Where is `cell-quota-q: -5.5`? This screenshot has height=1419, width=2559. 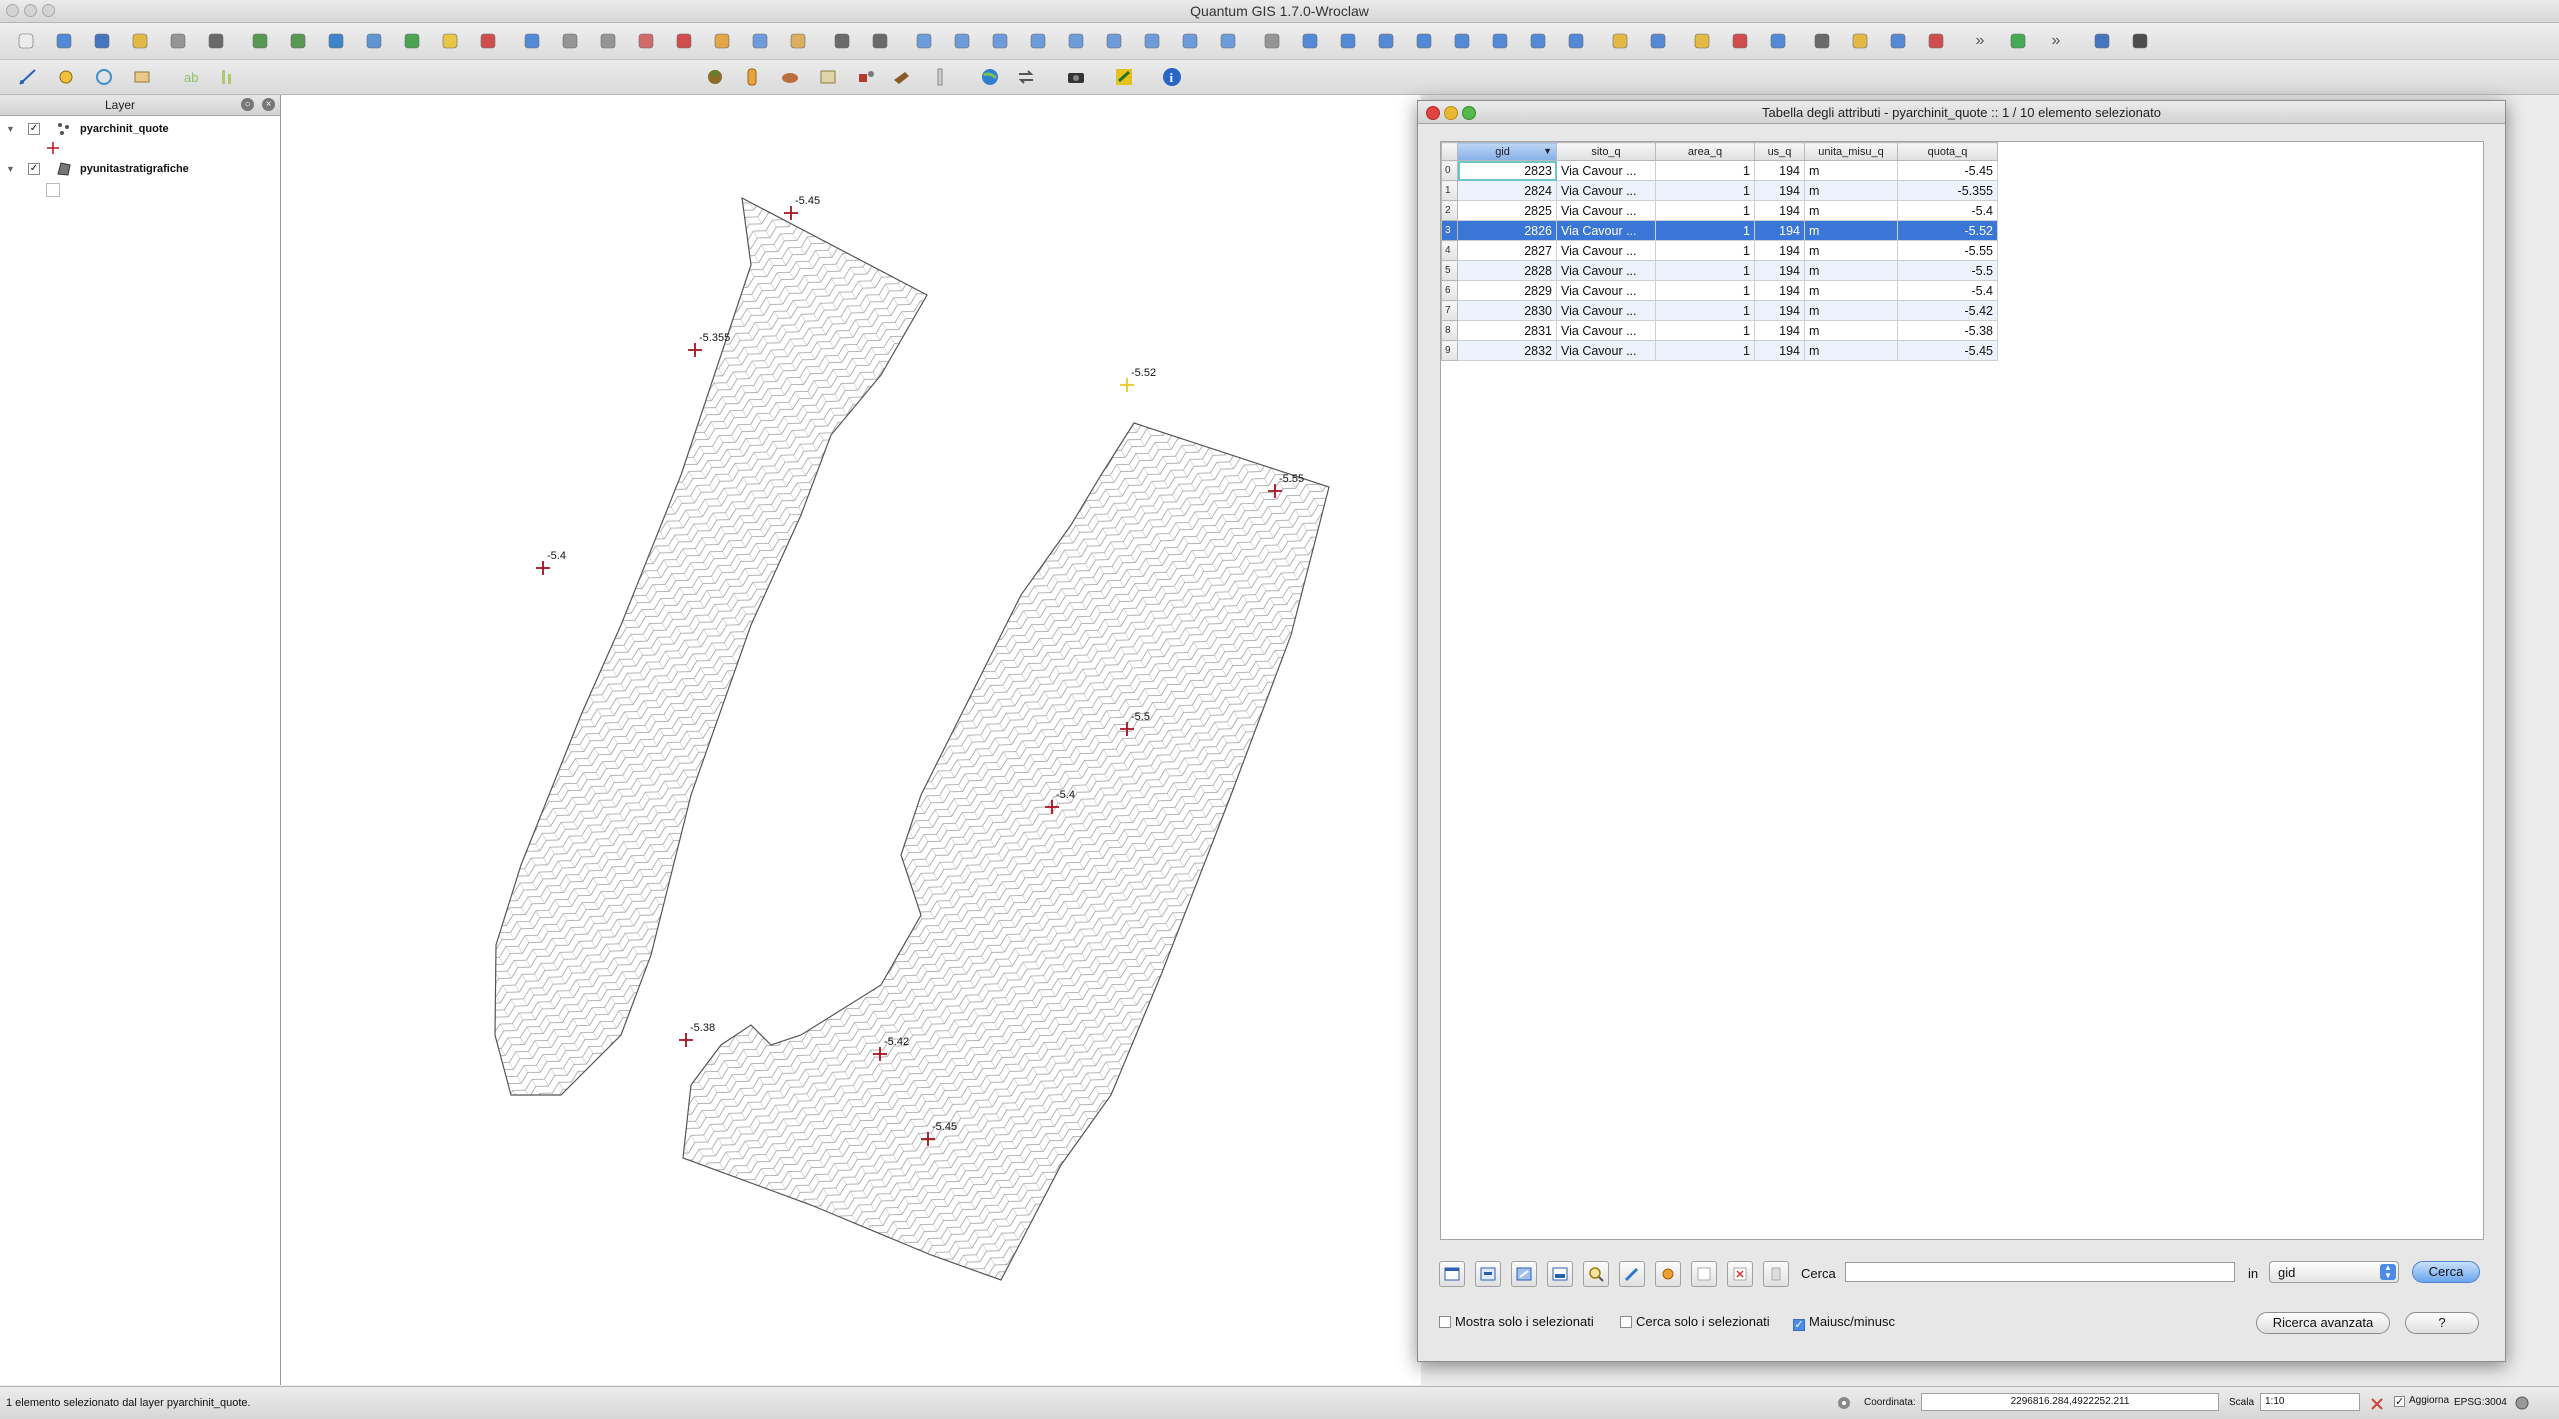
cell-quota-q: -5.5 is located at coordinates (1947, 270).